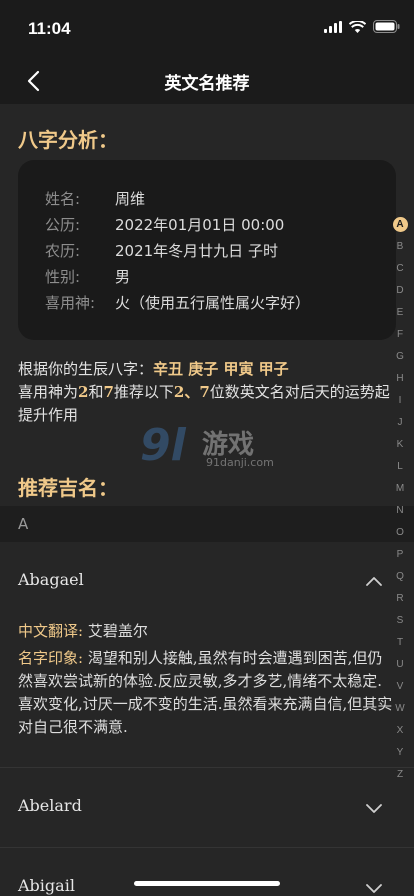 The image size is (414, 896). I want to click on index-letter-label: I, so click(400, 400).